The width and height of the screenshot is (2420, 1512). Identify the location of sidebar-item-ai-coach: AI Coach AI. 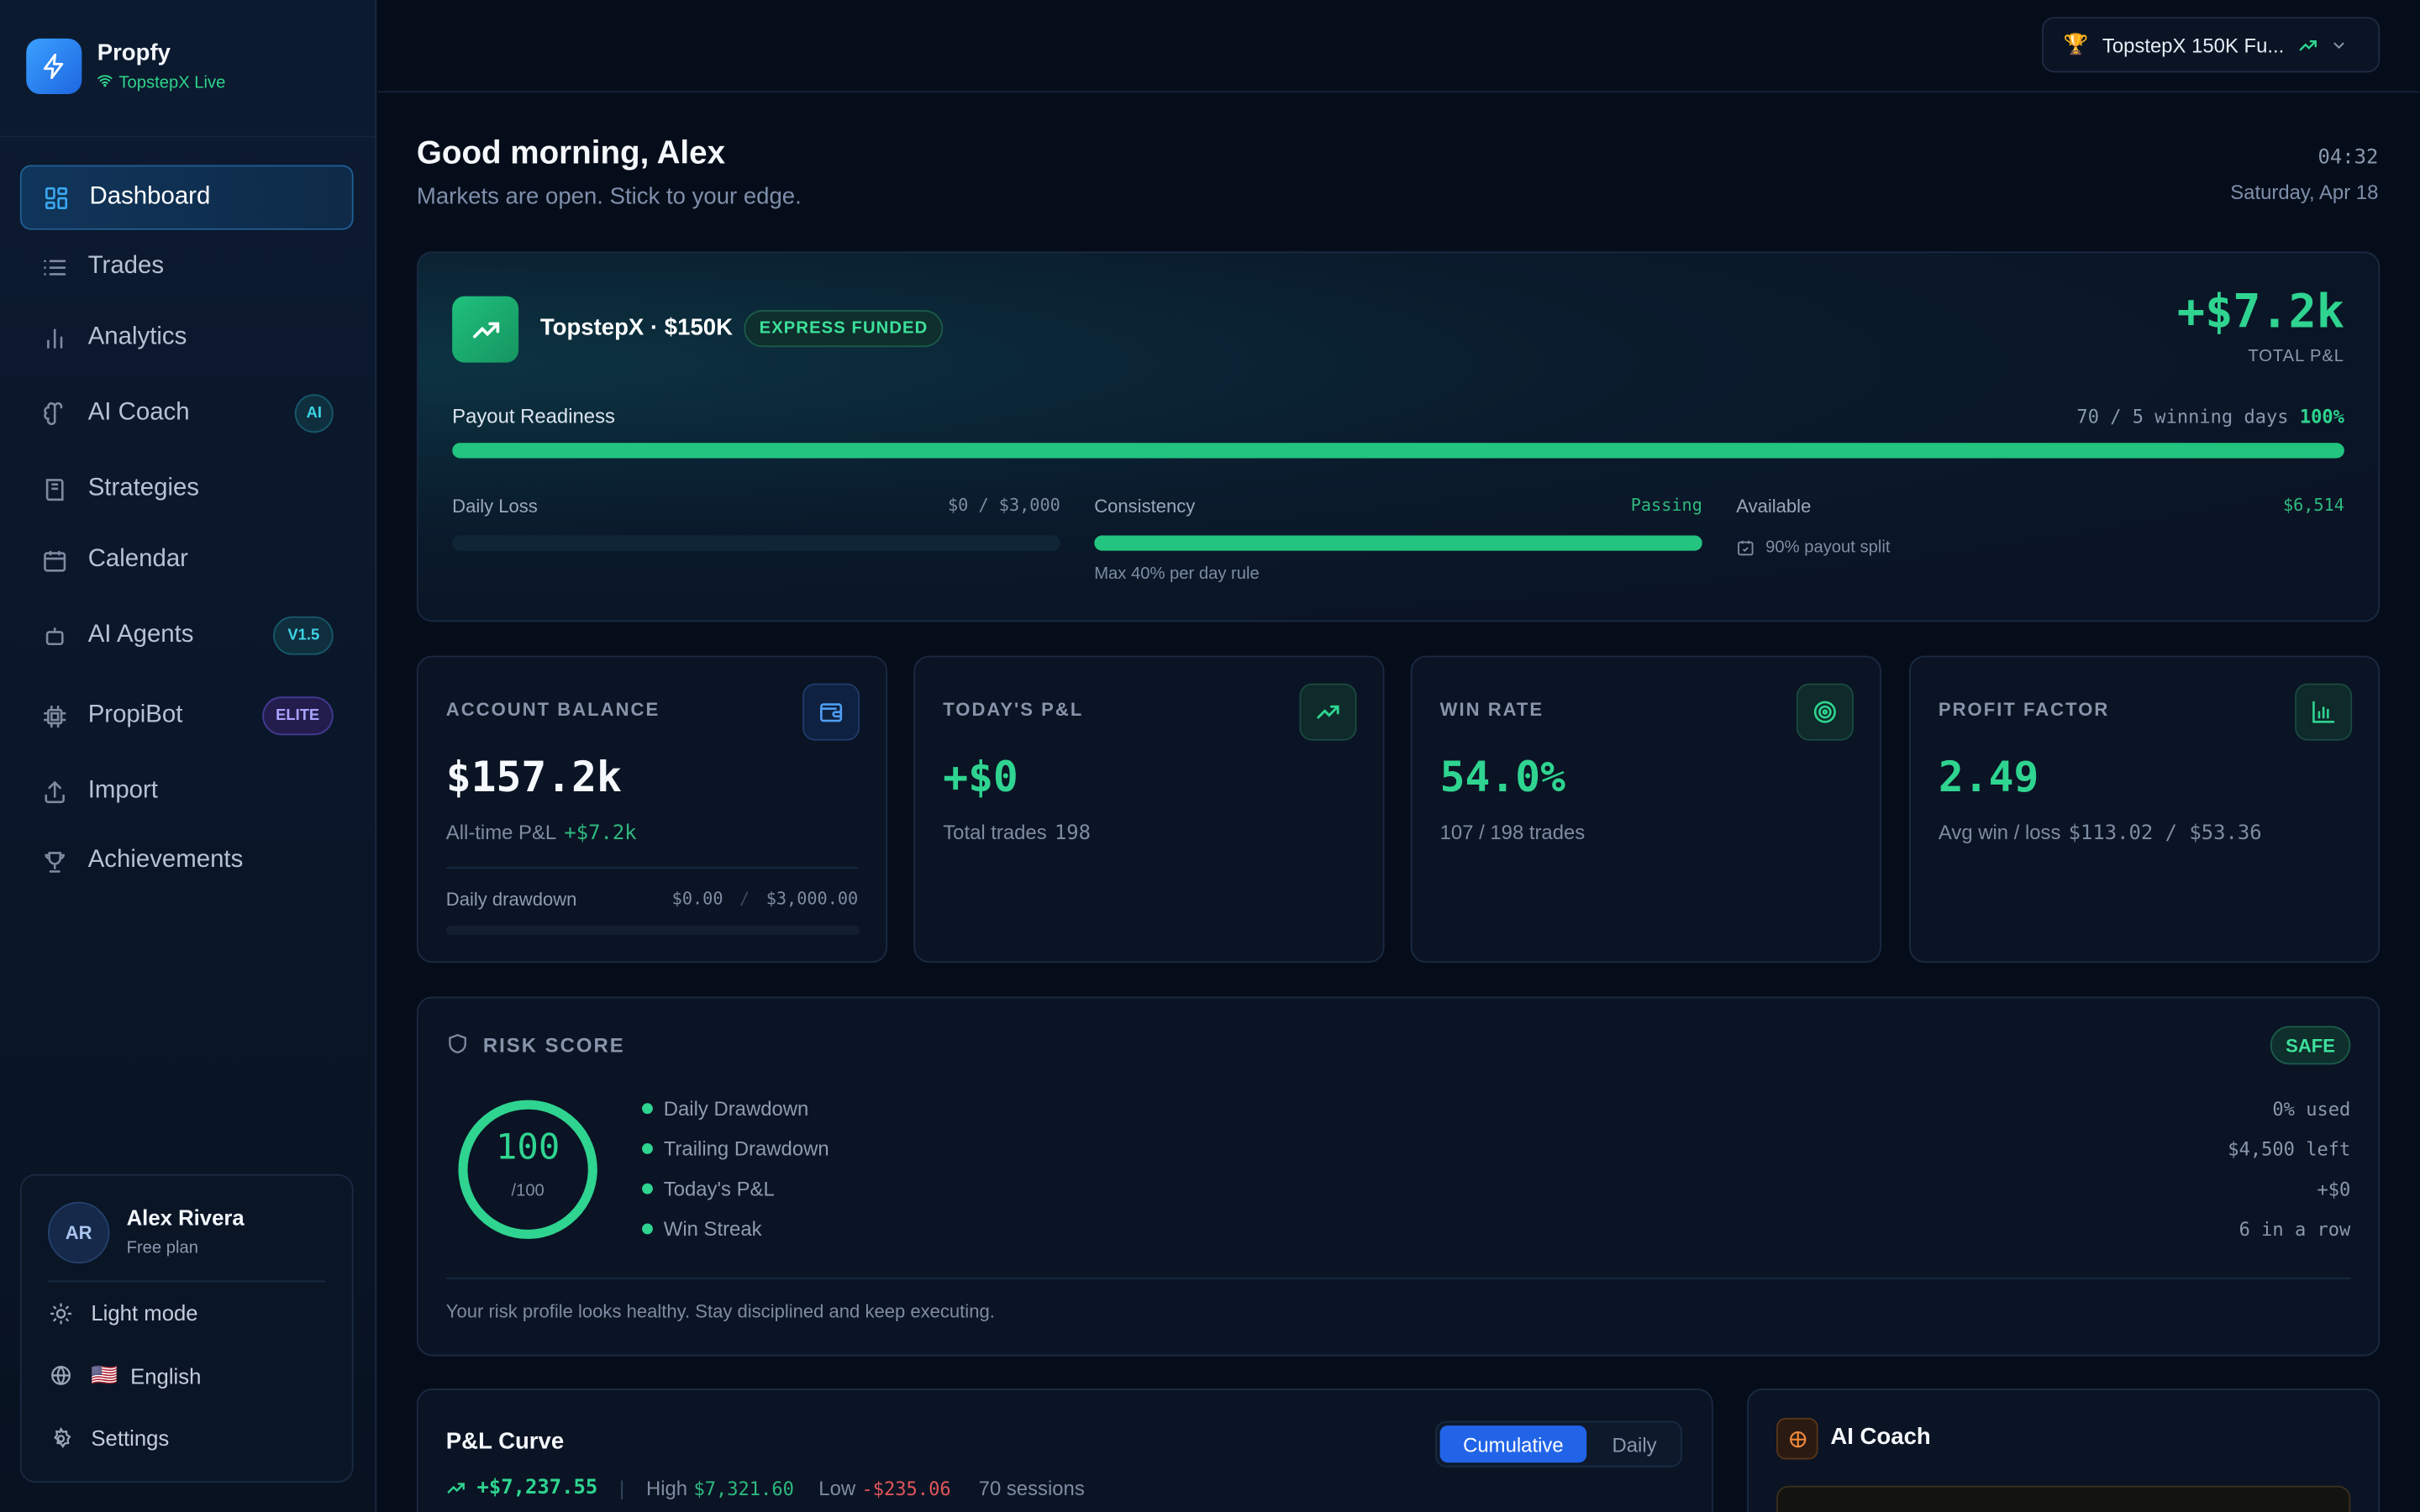
(187, 413).